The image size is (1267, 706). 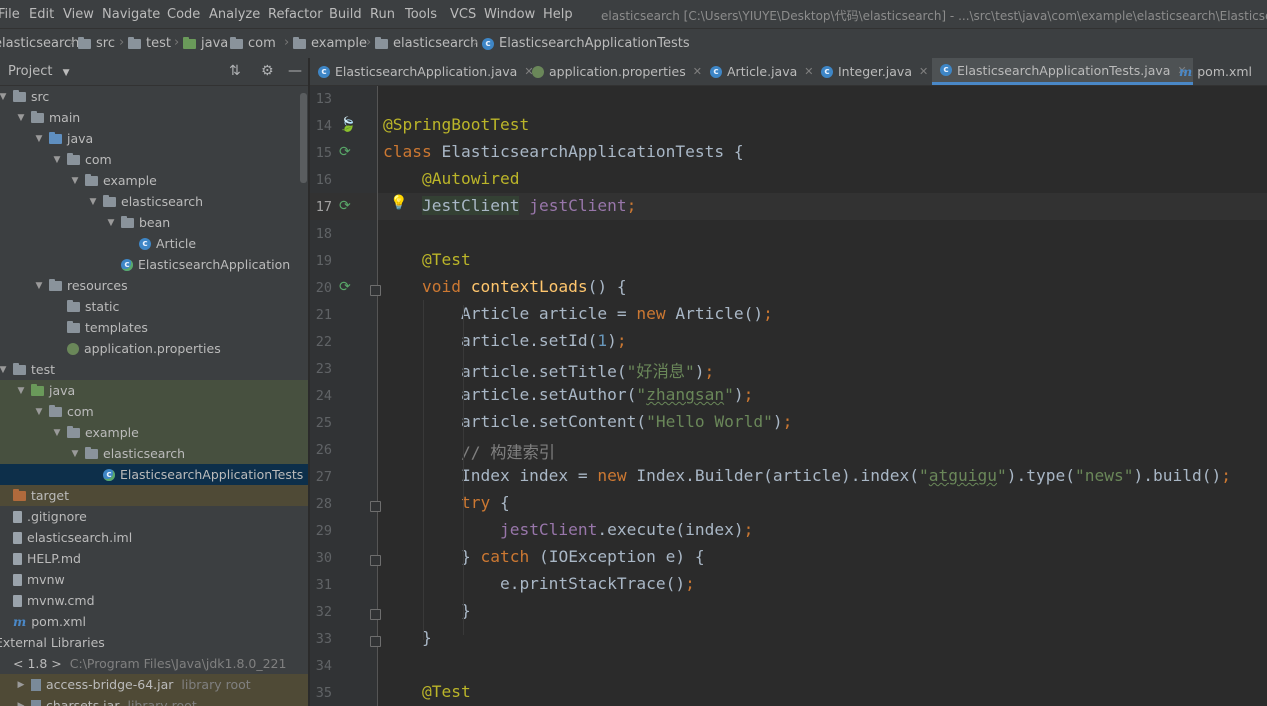 I want to click on tree-item: ▼ test, so click(x=154, y=369).